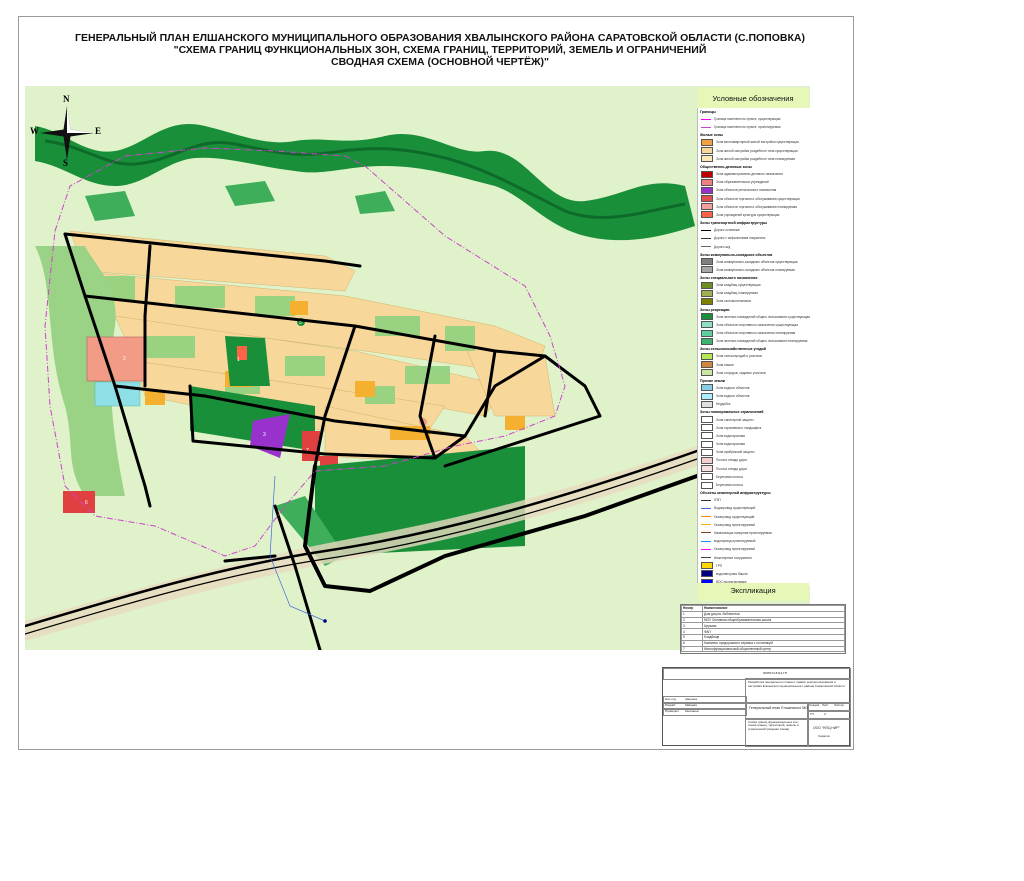 The width and height of the screenshot is (1024, 881). Describe the element at coordinates (755, 285) in the screenshot. I see `legend-item: Зона кладбищ существующая` at that location.